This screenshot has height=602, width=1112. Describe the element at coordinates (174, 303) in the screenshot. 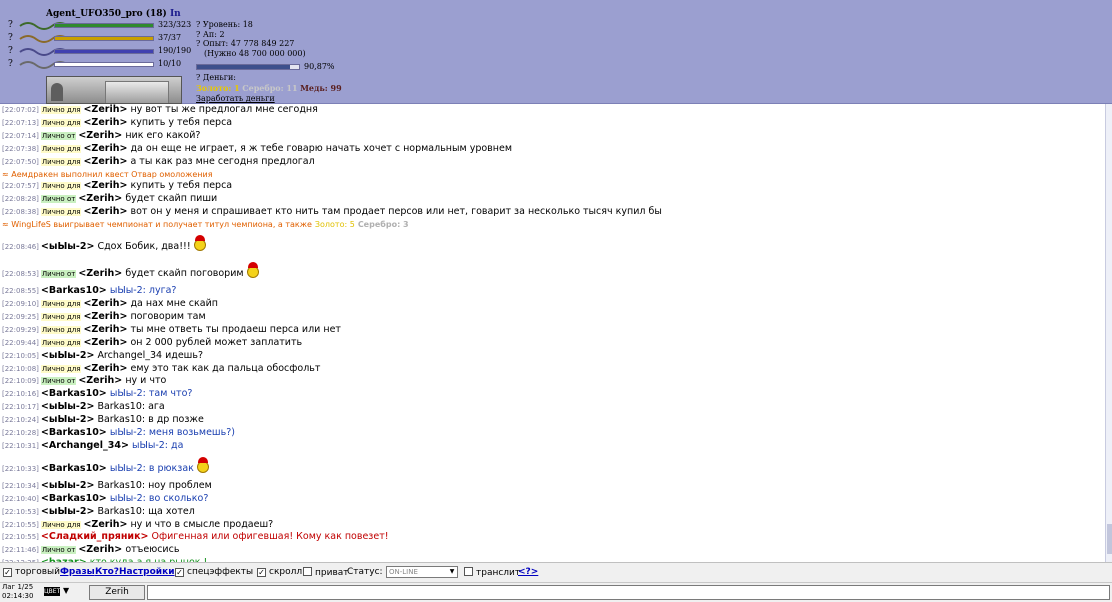

I see `message-text: да нах мне скайп` at that location.